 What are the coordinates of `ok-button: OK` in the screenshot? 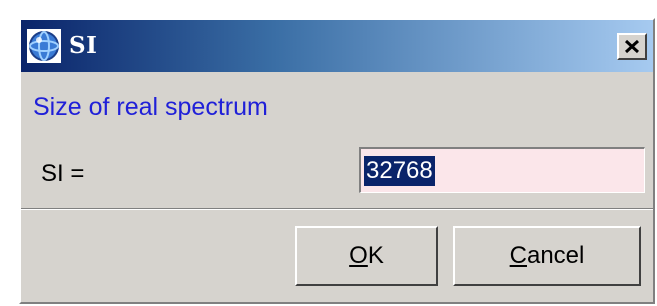 It's located at (366, 256).